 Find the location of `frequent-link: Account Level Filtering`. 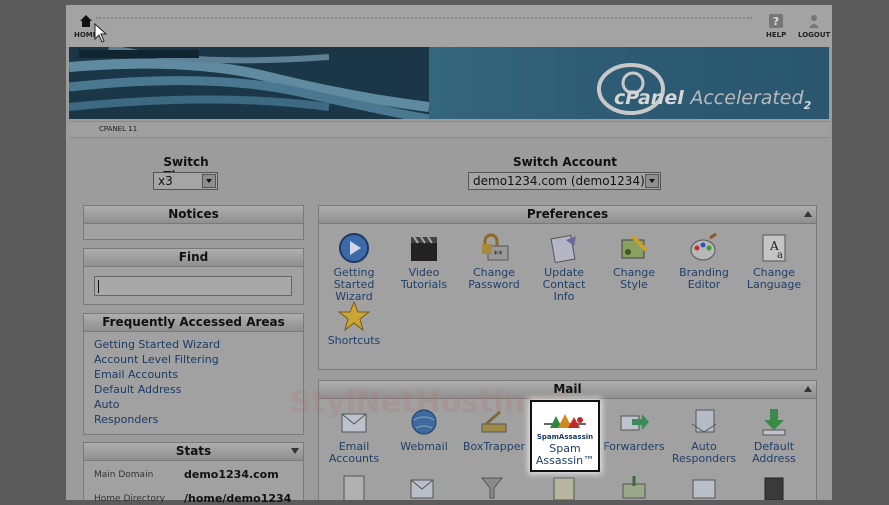

frequent-link: Account Level Filtering is located at coordinates (157, 359).